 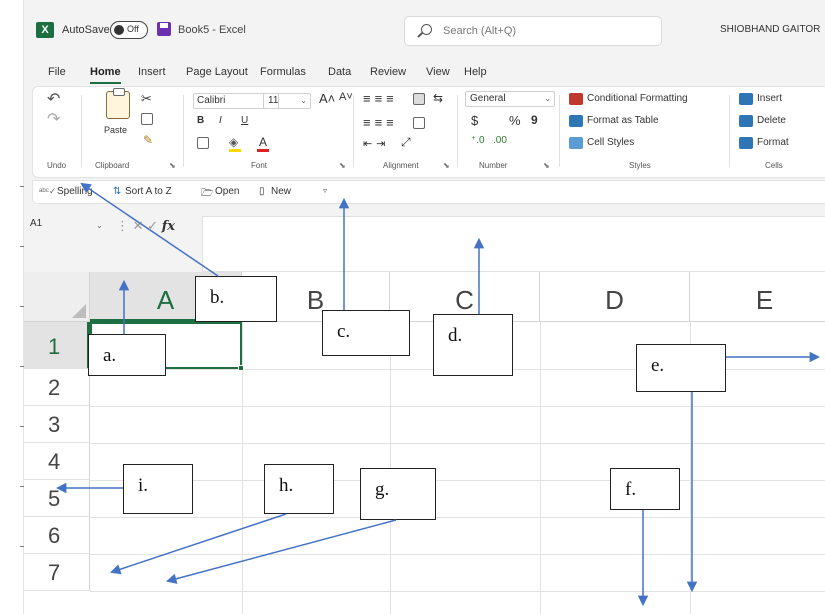 What do you see at coordinates (57, 297) in the screenshot?
I see `select-all-button` at bounding box center [57, 297].